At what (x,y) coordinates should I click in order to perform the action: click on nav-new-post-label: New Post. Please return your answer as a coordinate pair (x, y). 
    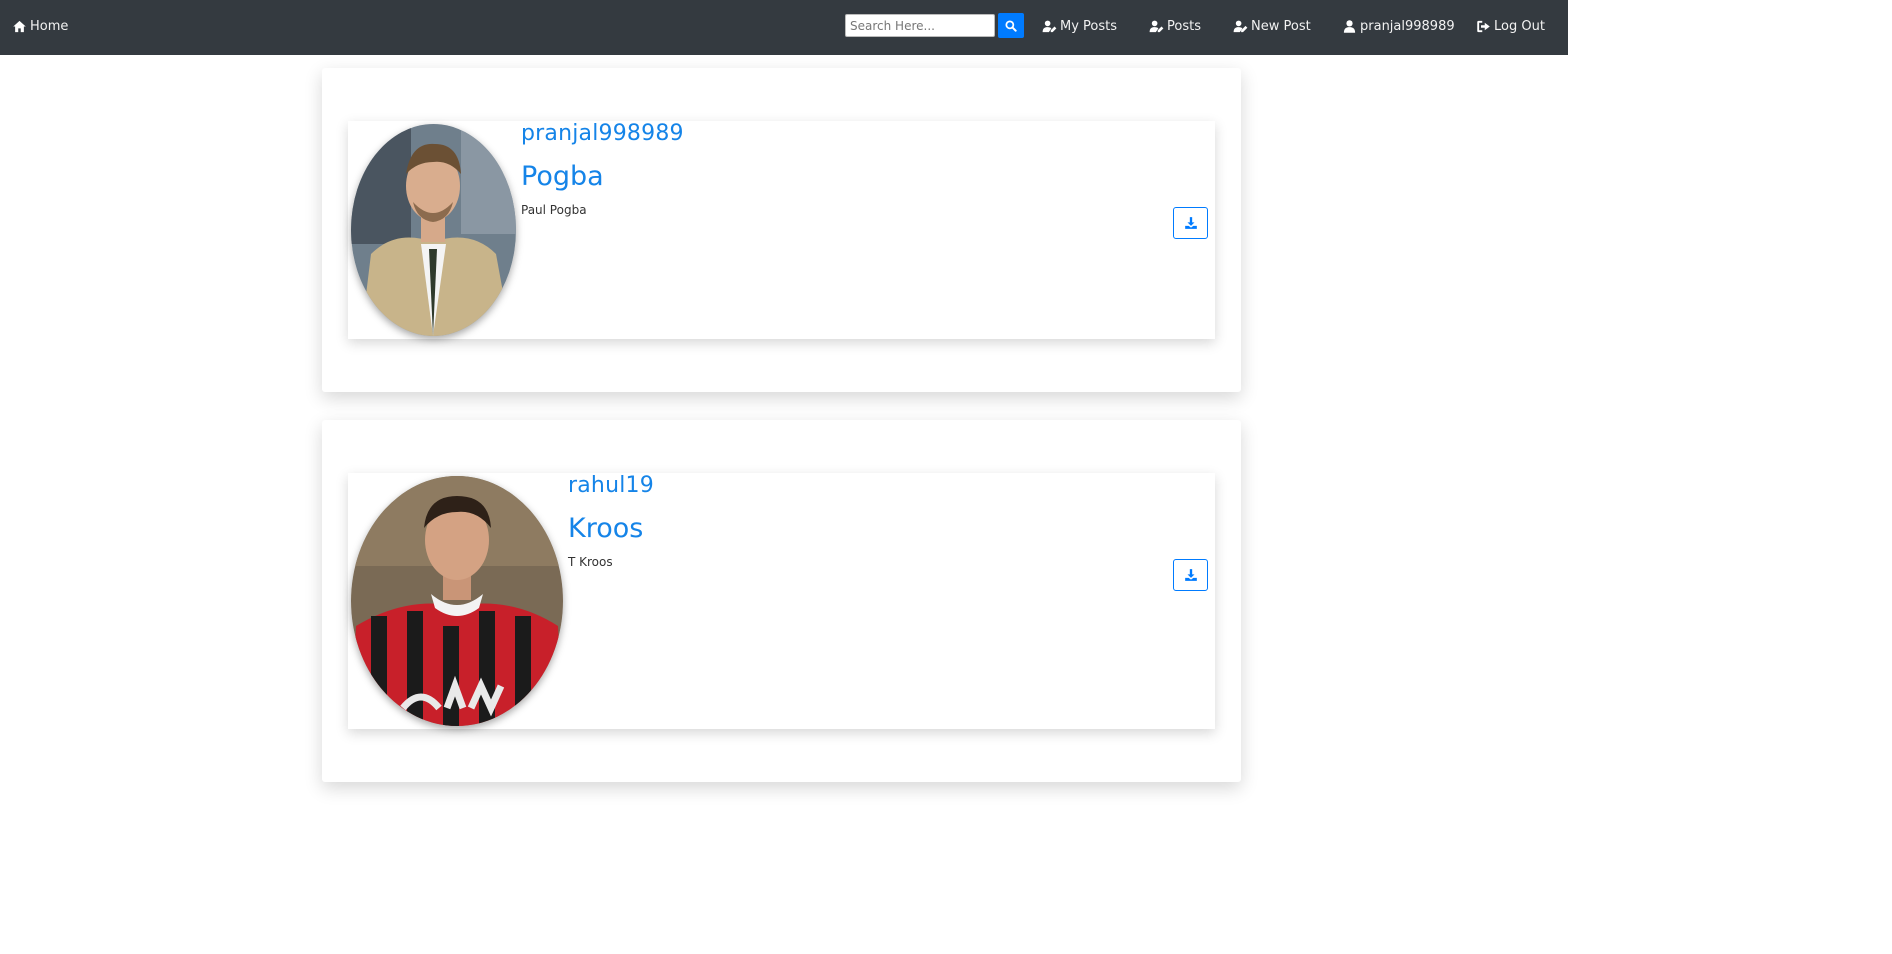
    Looking at the image, I should click on (1281, 26).